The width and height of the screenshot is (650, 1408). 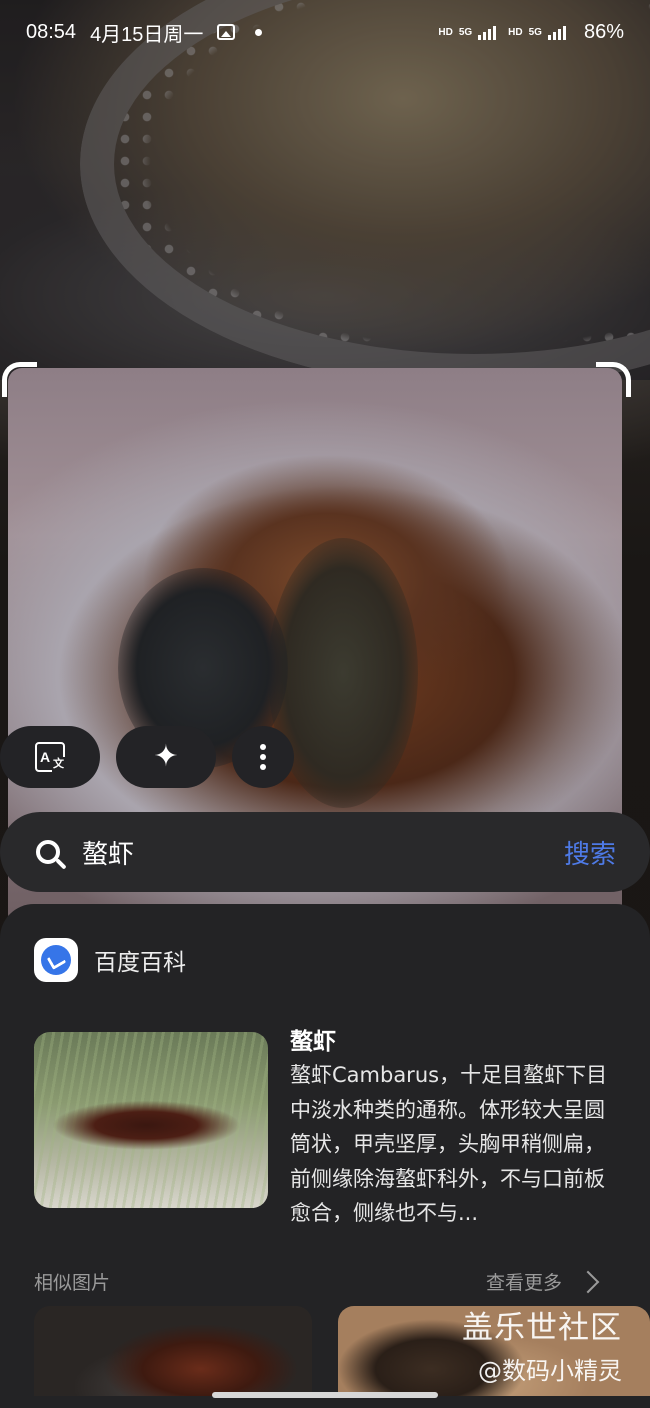 I want to click on ai-assist-button: ✦, so click(x=166, y=757).